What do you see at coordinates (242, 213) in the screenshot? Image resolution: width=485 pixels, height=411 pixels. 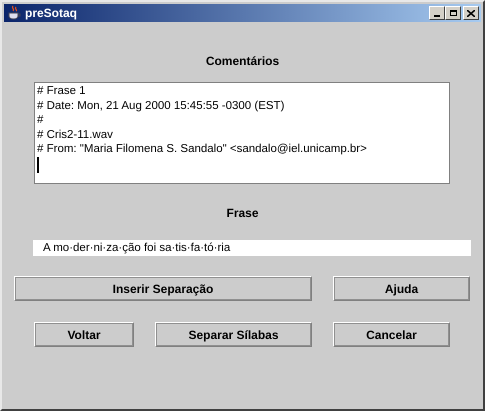 I see `section-label: Frase` at bounding box center [242, 213].